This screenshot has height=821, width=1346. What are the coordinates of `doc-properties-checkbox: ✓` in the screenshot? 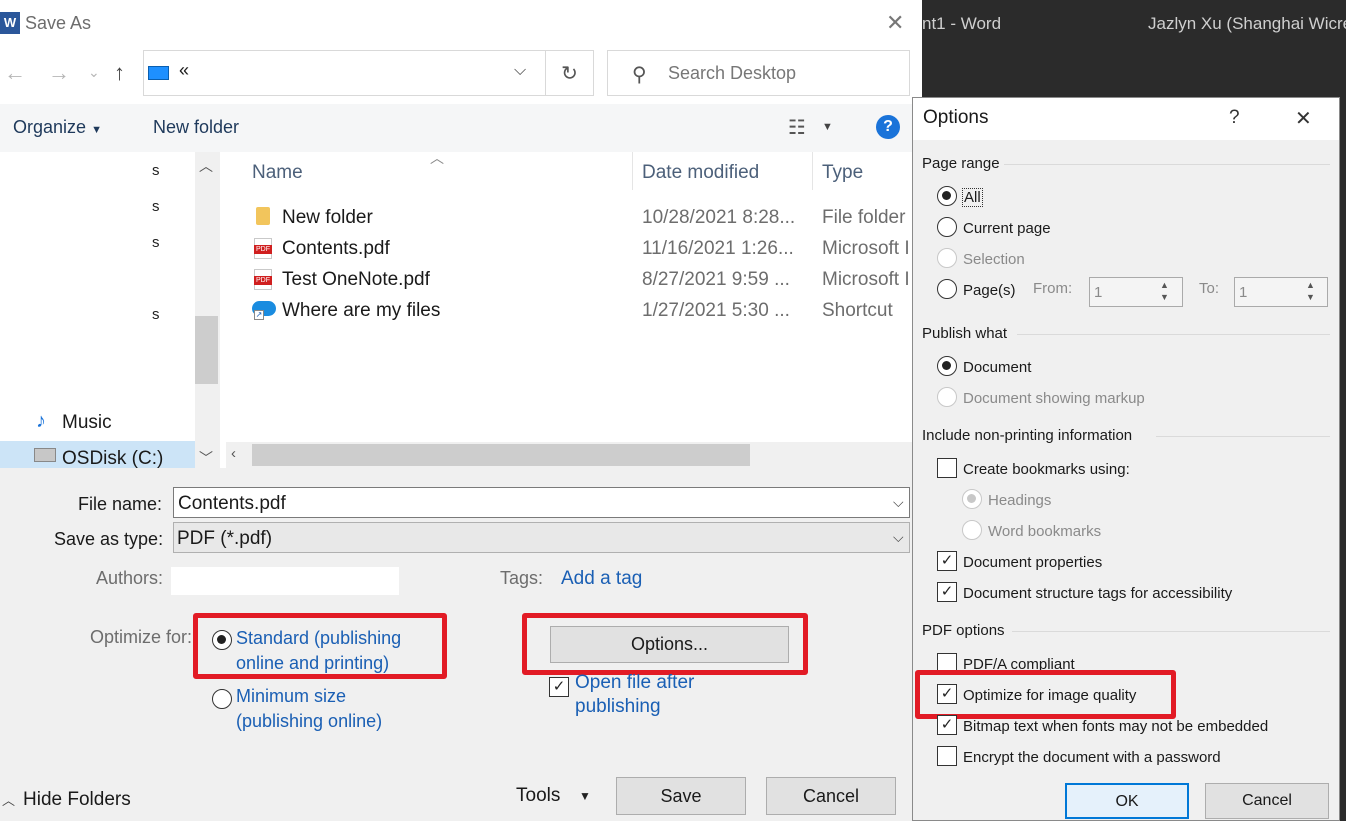 It's located at (947, 561).